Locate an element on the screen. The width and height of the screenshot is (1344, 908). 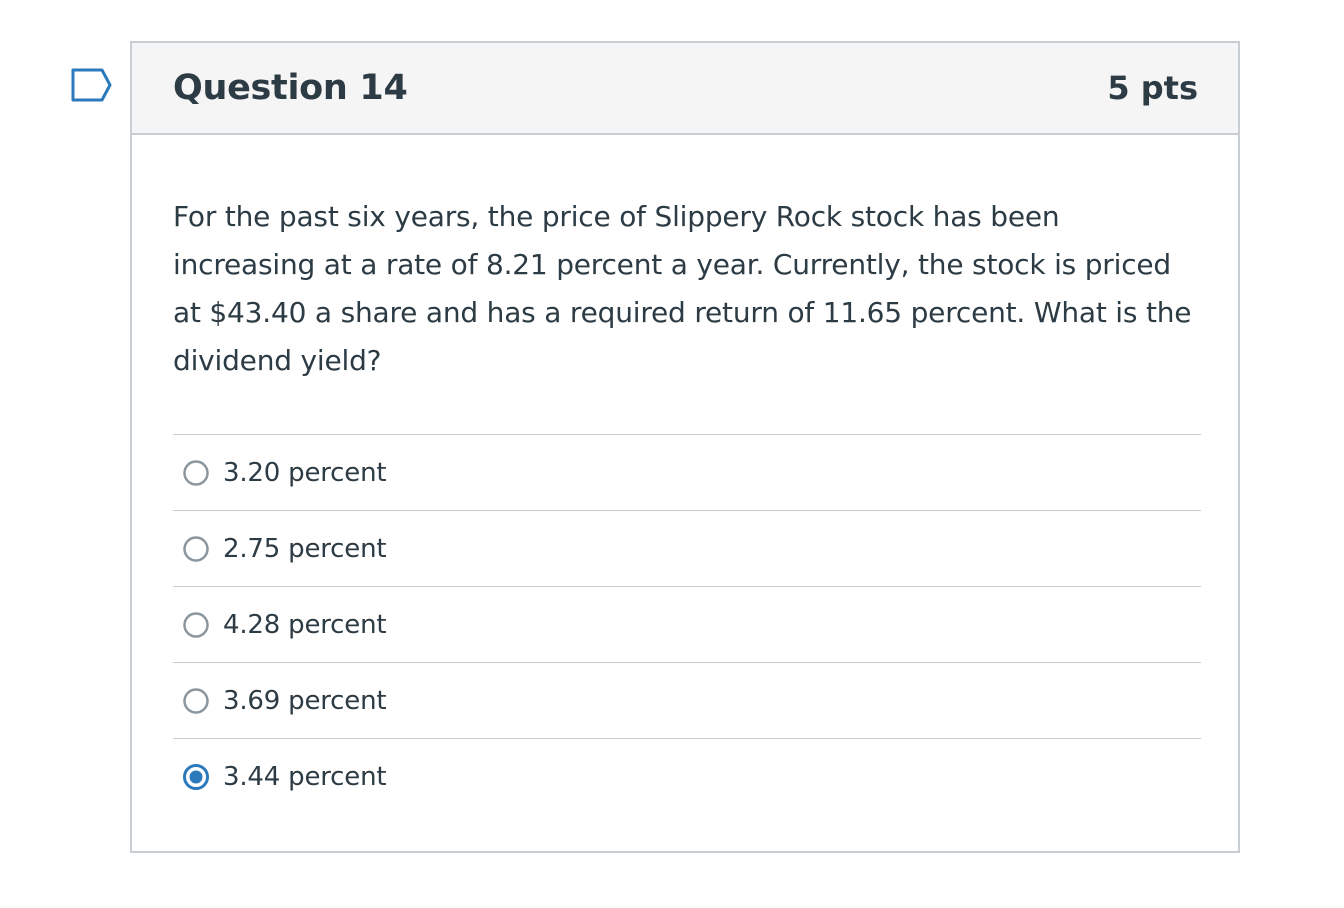
question-header: Question 14 5 pts is located at coordinates (685, 89).